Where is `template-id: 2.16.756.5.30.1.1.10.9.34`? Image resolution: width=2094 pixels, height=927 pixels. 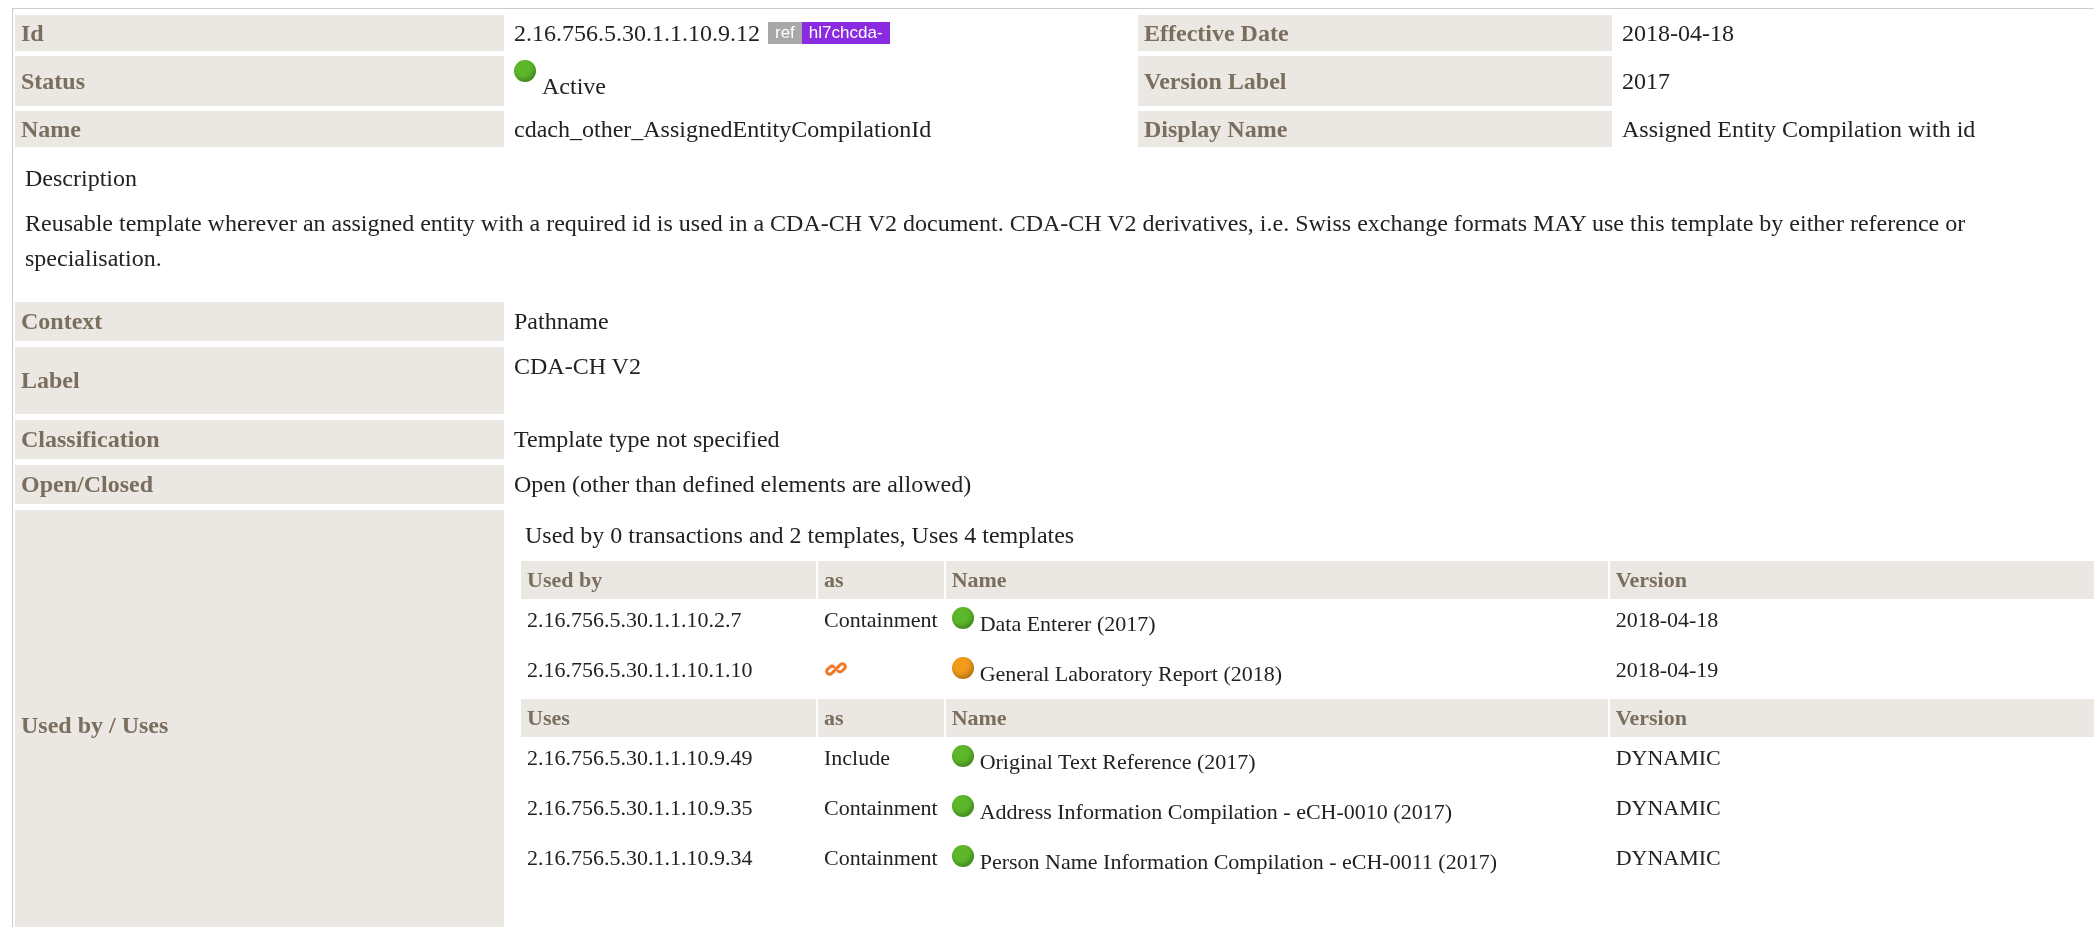 template-id: 2.16.756.5.30.1.1.10.9.34 is located at coordinates (640, 857).